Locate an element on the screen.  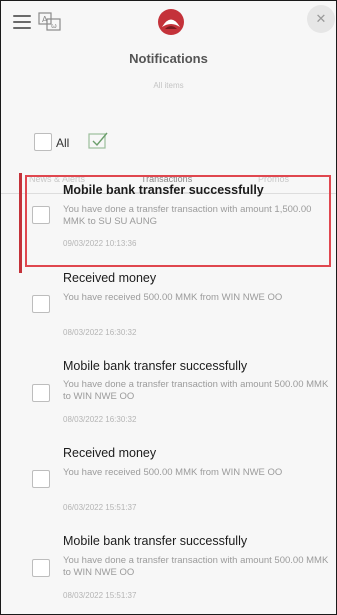
bank-logo-icon is located at coordinates (171, 22).